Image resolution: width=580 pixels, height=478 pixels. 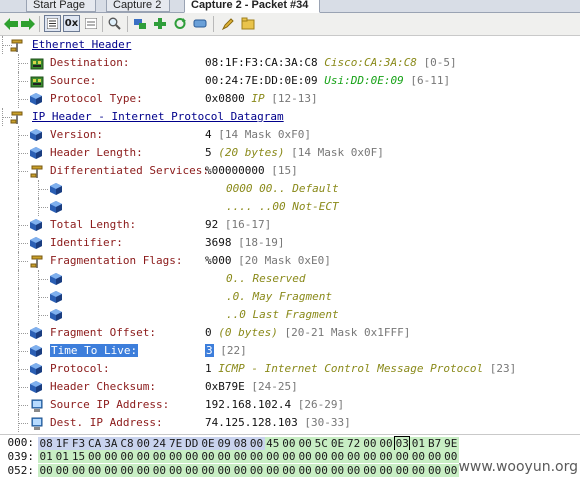 I want to click on tree-bit-row: 0.. Reserved, so click(x=290, y=279).